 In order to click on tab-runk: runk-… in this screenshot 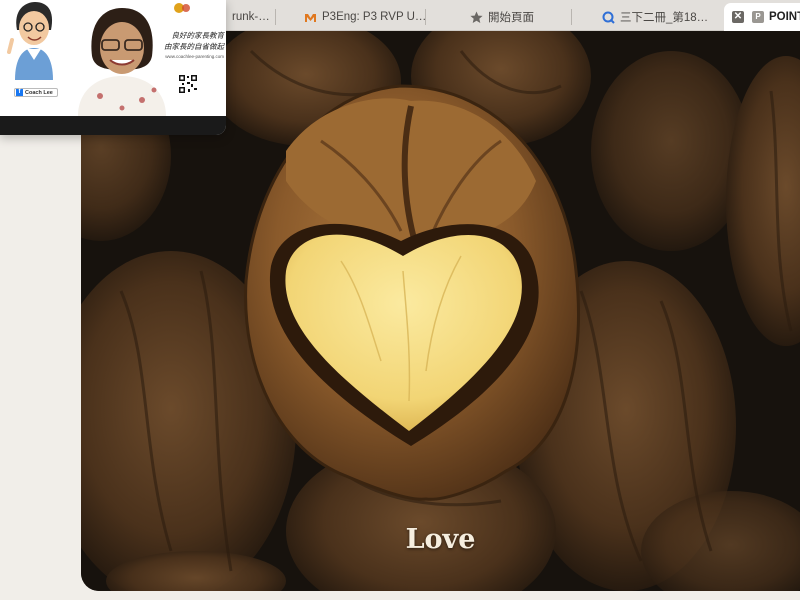, I will do `click(250, 17)`.